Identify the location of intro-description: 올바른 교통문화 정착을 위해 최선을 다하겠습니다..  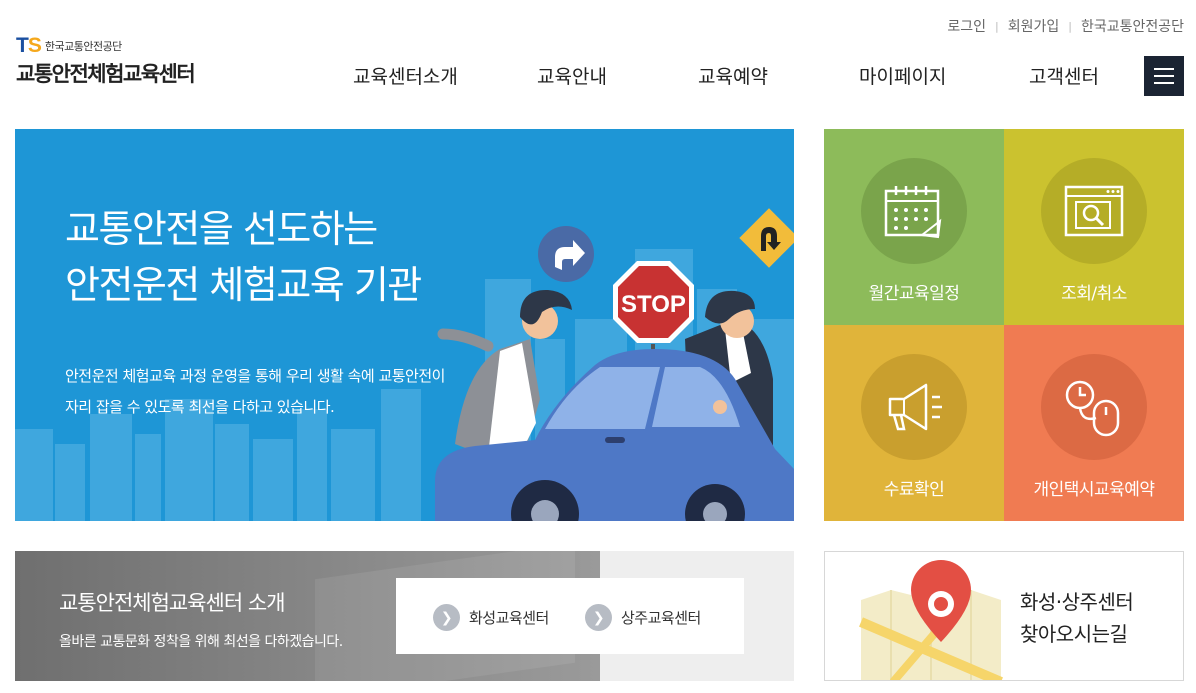
(201, 642).